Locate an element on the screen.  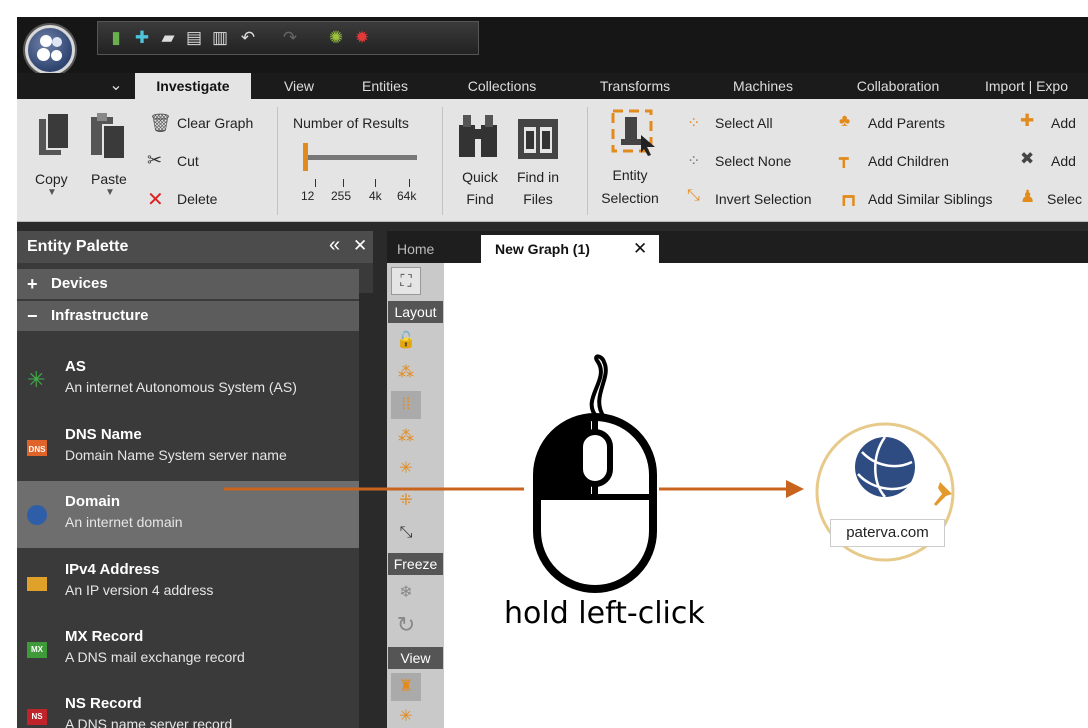
find-in-files-label-2: Files is located at coordinates (538, 199).